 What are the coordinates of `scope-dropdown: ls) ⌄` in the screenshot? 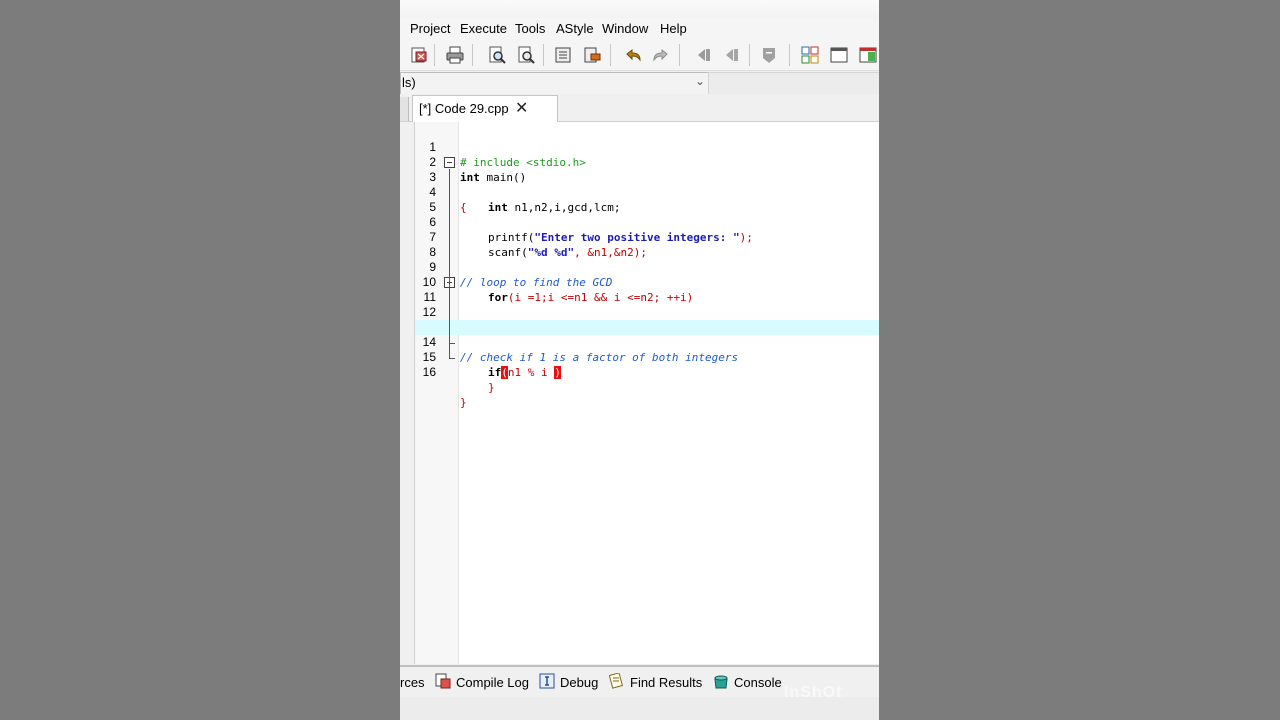 It's located at (555, 83).